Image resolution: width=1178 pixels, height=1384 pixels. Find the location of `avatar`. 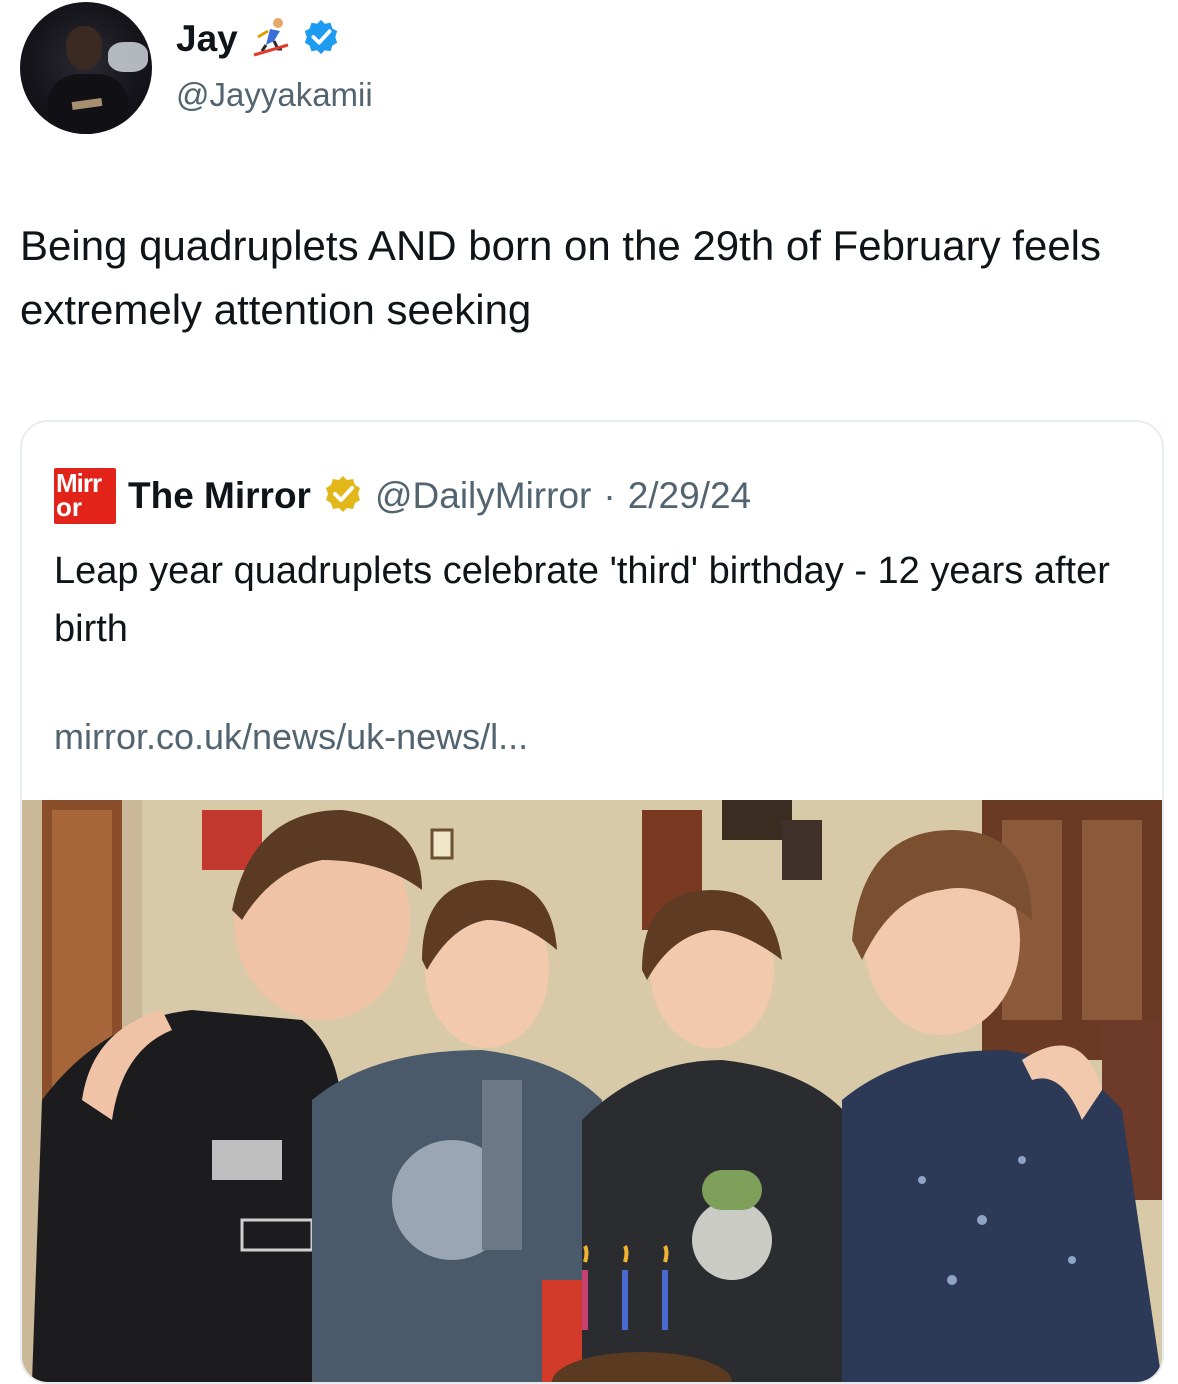

avatar is located at coordinates (86, 68).